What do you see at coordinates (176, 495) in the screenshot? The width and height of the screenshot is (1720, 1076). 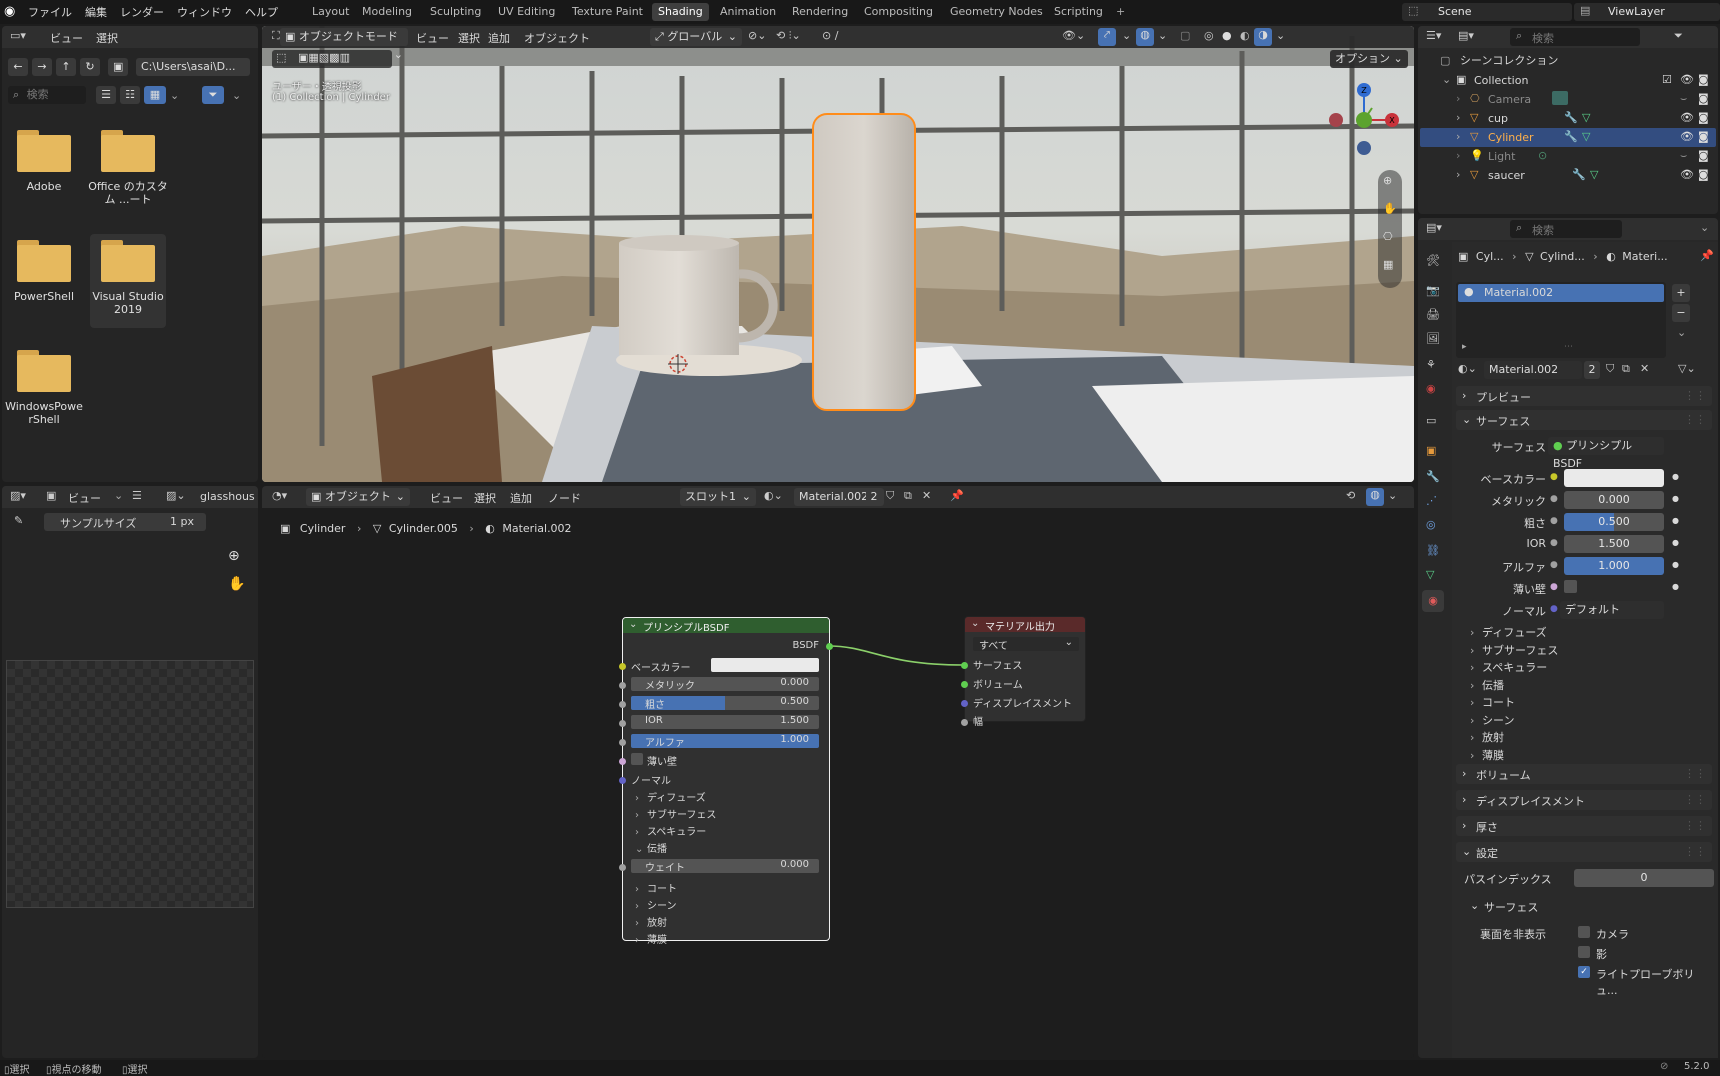 I see `image-browse-icon: ▨⌄` at bounding box center [176, 495].